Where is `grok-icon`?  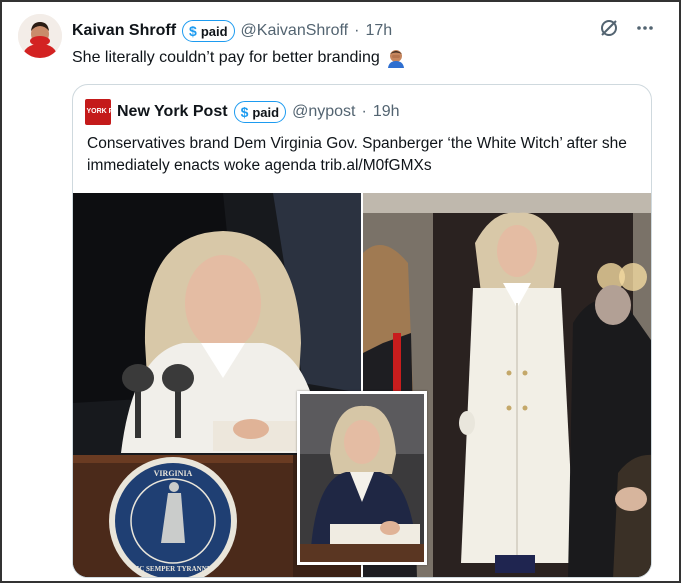
grok-icon is located at coordinates (609, 28).